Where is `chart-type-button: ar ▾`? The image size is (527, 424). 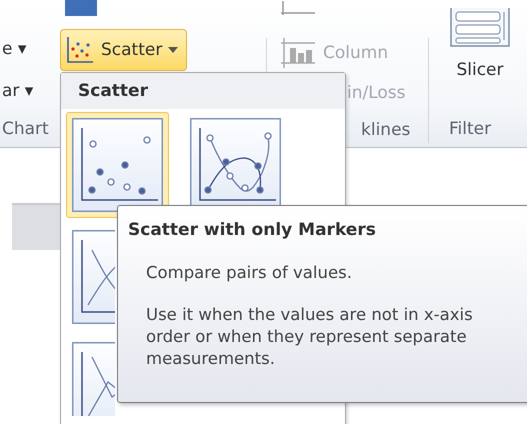 chart-type-button: ar ▾ is located at coordinates (18, 91).